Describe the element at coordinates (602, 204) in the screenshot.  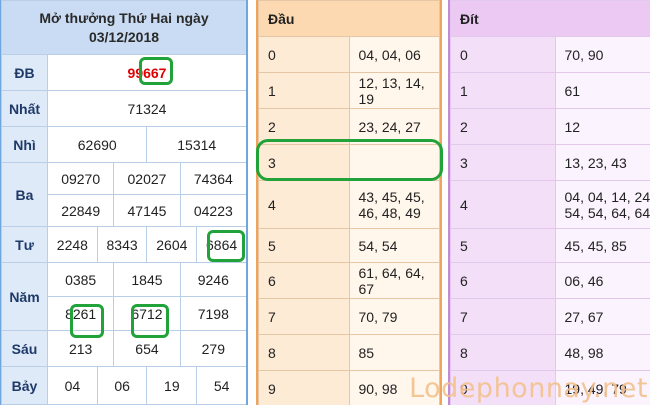
I see `duoi-values: 04, 04, 14, 24, 54, 54, 64, 64` at that location.